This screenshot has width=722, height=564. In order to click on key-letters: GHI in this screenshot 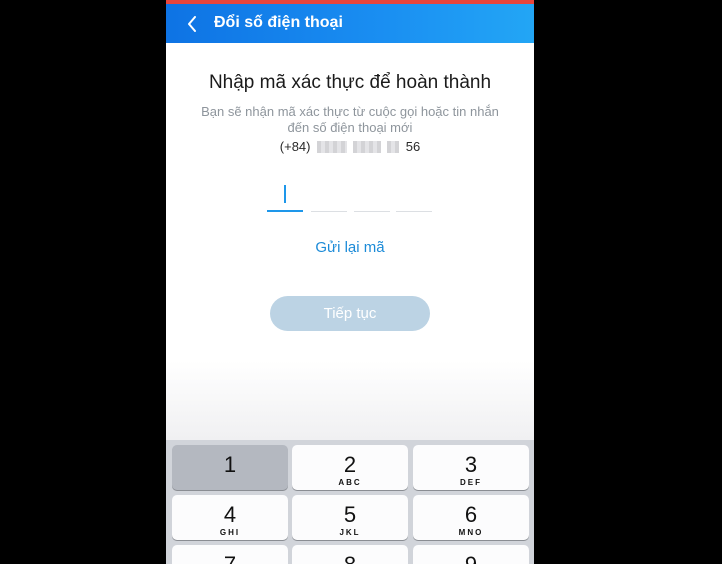, I will do `click(230, 532)`.